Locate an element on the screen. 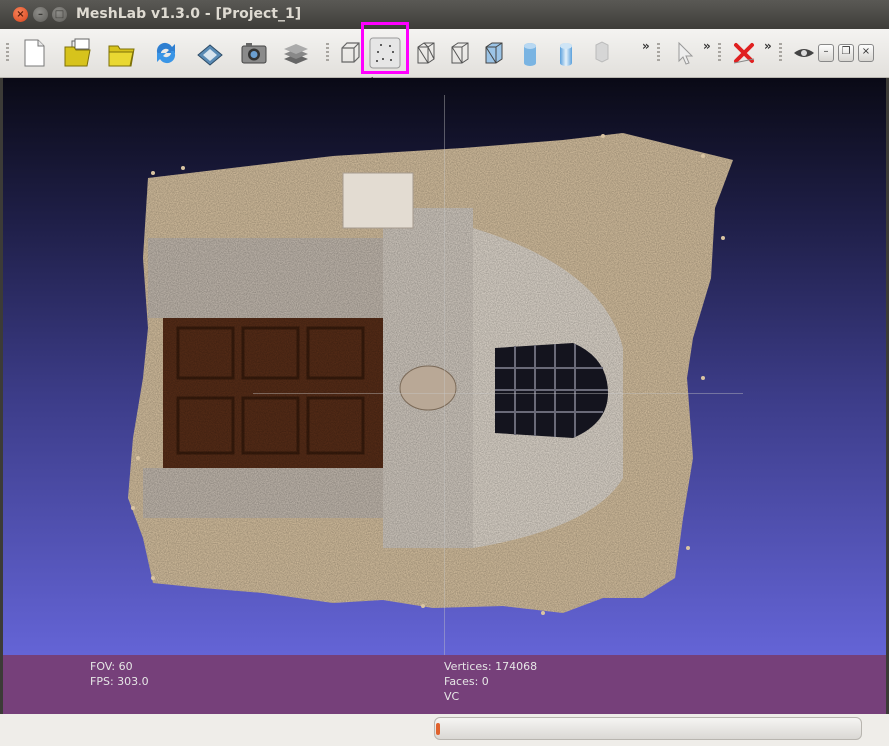 The width and height of the screenshot is (889, 746). texture-icon is located at coordinates (602, 53).